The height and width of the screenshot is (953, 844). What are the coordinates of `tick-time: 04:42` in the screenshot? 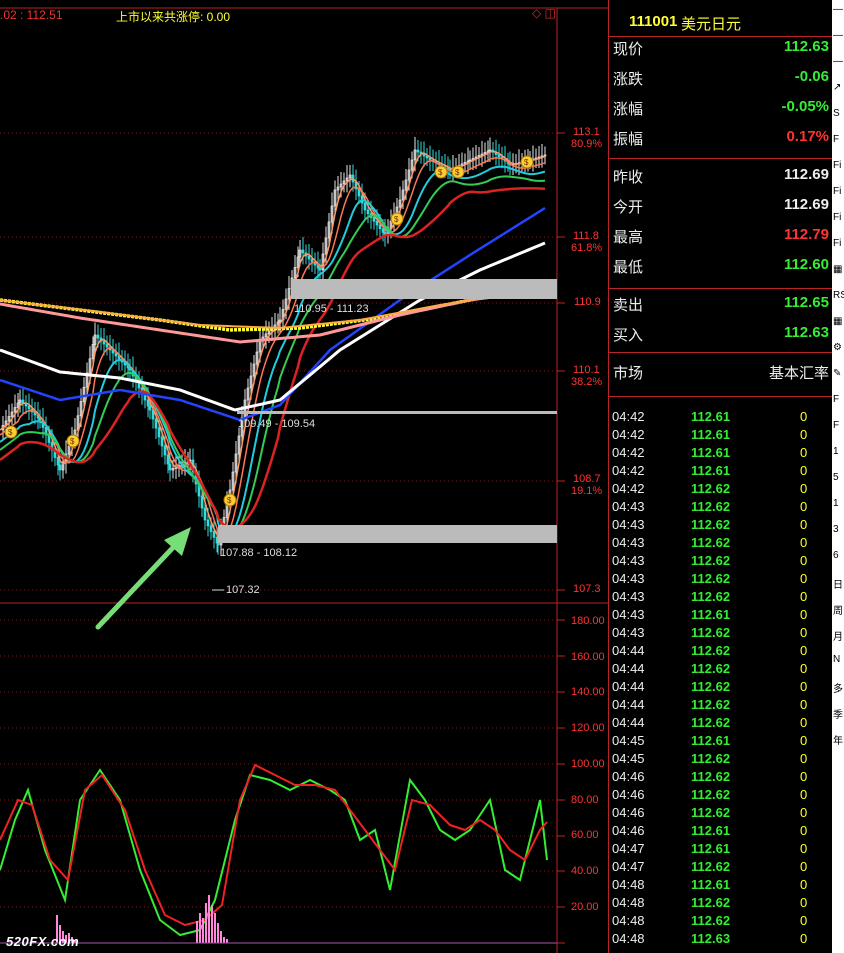 It's located at (628, 452).